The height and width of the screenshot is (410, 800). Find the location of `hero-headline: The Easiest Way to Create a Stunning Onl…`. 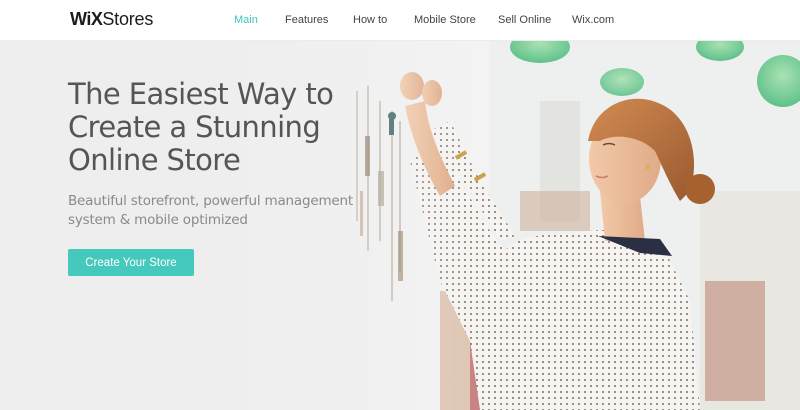

hero-headline: The Easiest Way to Create a Stunning Onl… is located at coordinates (218, 127).